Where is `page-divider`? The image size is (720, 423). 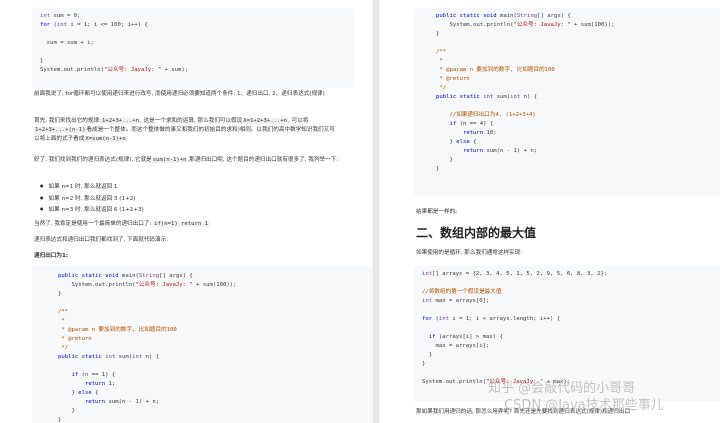
page-divider is located at coordinates (376, 211).